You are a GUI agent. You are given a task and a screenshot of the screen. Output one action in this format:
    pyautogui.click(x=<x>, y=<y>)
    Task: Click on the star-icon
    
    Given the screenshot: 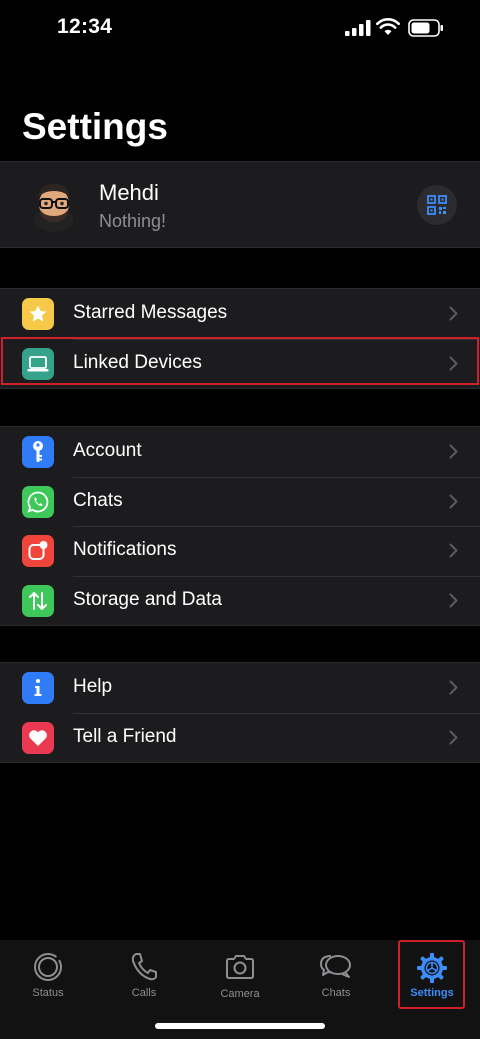 What is the action you would take?
    pyautogui.click(x=38, y=313)
    